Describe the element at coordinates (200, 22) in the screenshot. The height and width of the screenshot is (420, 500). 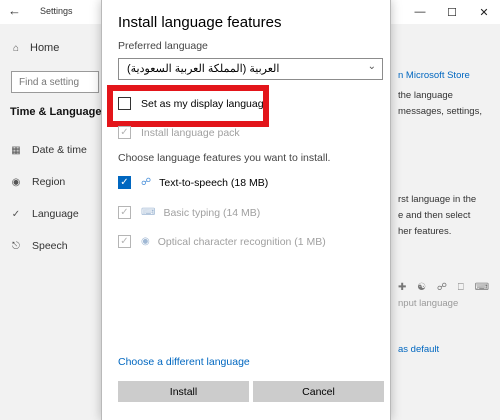
I see `dialog-title: Install language features` at that location.